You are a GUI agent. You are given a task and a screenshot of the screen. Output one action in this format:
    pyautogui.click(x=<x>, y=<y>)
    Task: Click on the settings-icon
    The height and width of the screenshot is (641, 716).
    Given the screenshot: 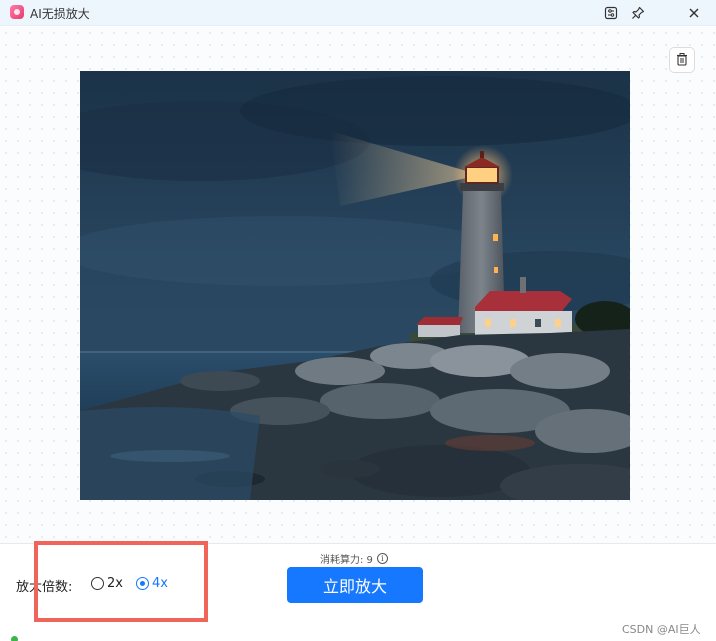 What is the action you would take?
    pyautogui.click(x=611, y=13)
    